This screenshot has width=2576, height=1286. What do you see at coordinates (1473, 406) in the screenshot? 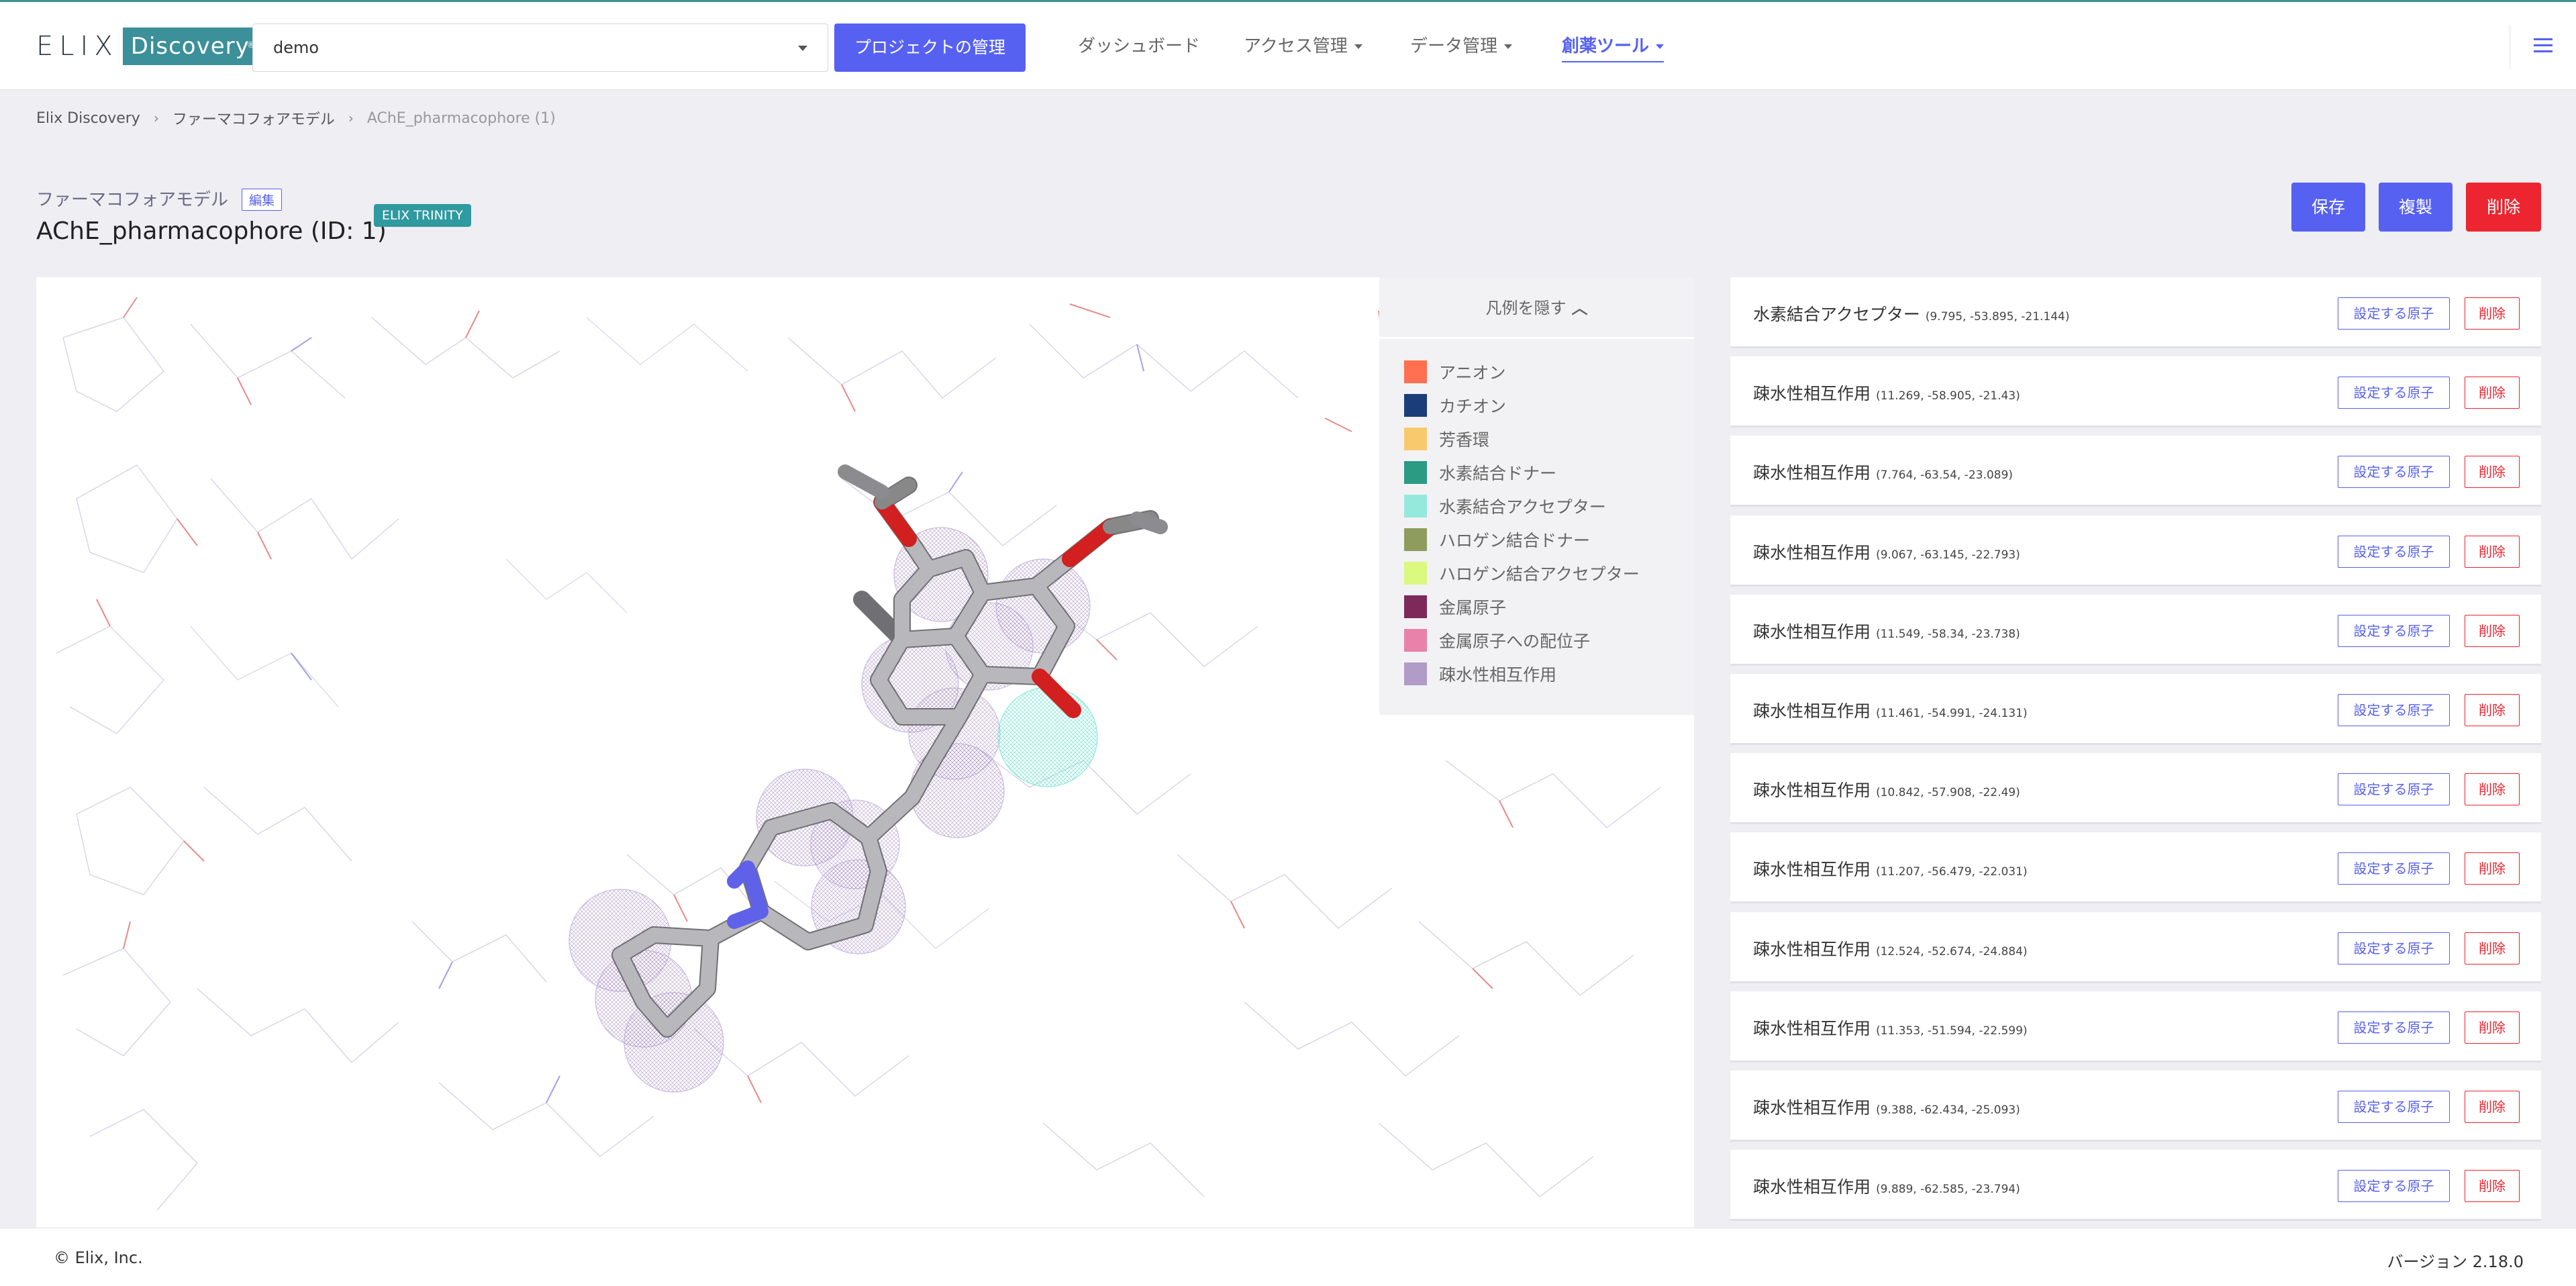
I see `legend-label: カチオン` at bounding box center [1473, 406].